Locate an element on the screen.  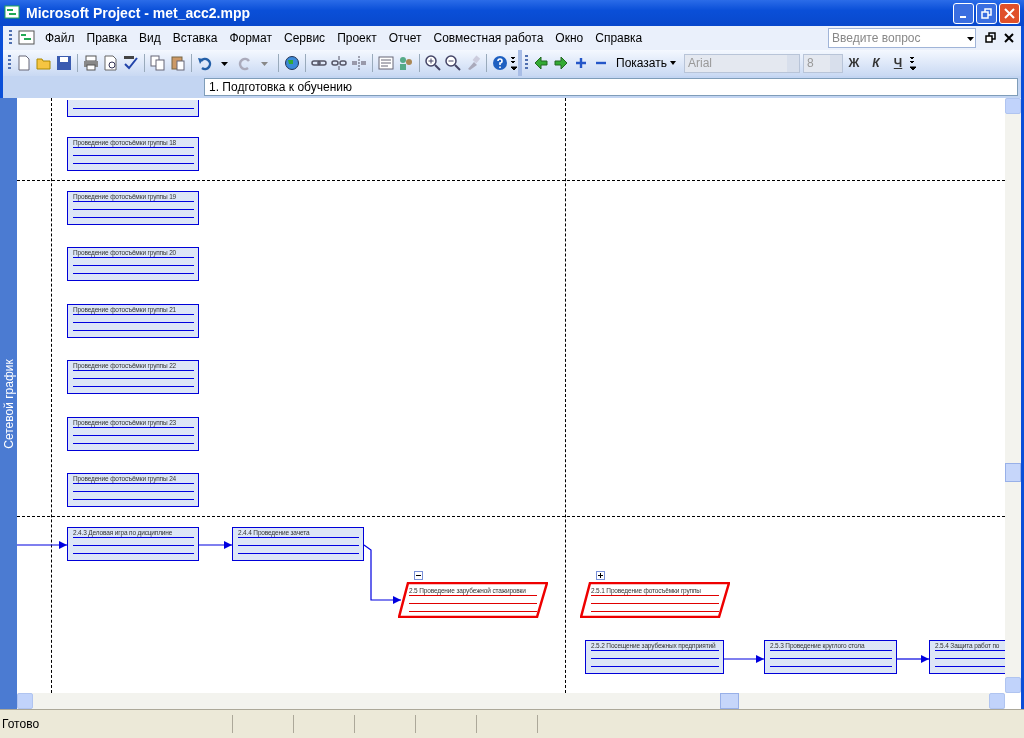
close-button is located at coordinates (1009, 13).